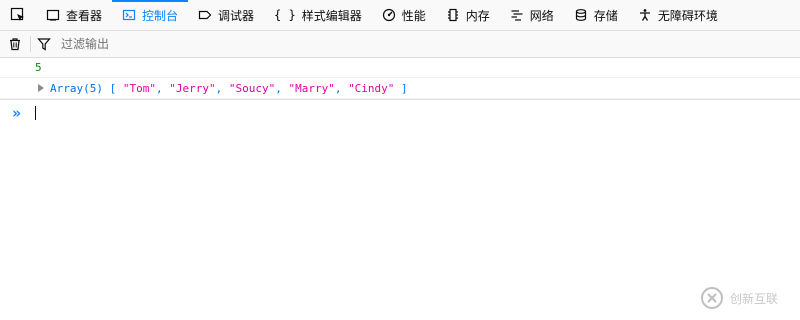 This screenshot has width=800, height=320. What do you see at coordinates (404, 88) in the screenshot?
I see `array-close-bracket: ]` at bounding box center [404, 88].